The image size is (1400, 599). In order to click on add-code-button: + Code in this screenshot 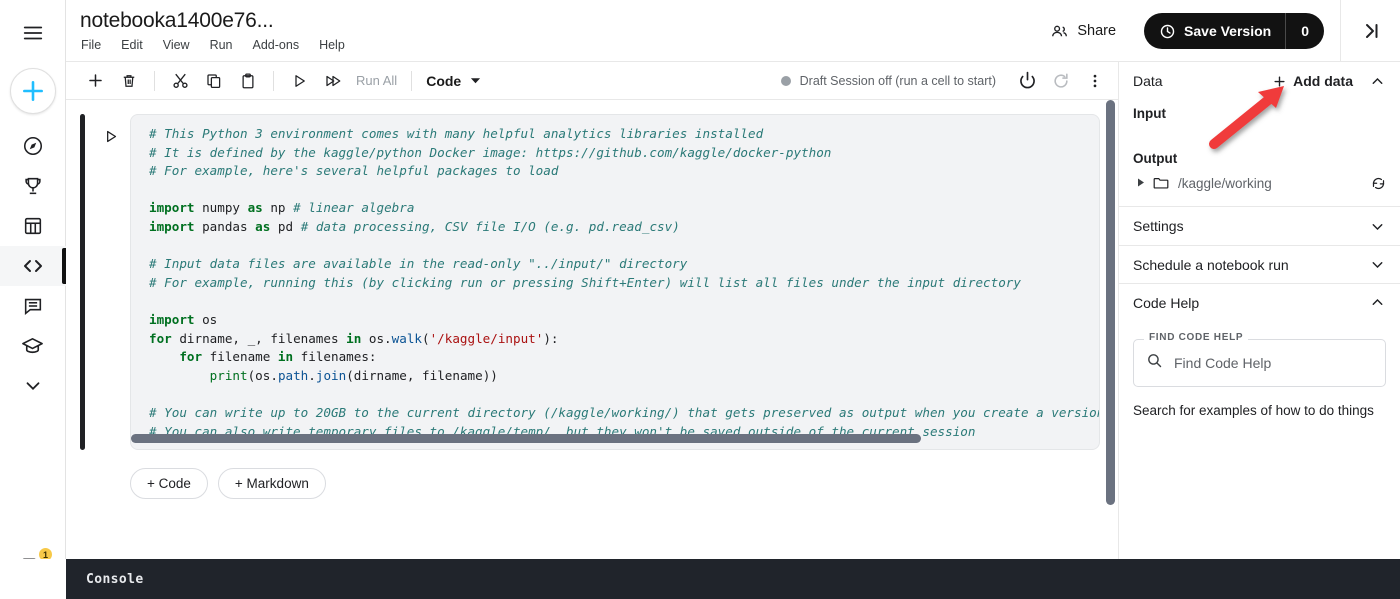, I will do `click(169, 483)`.